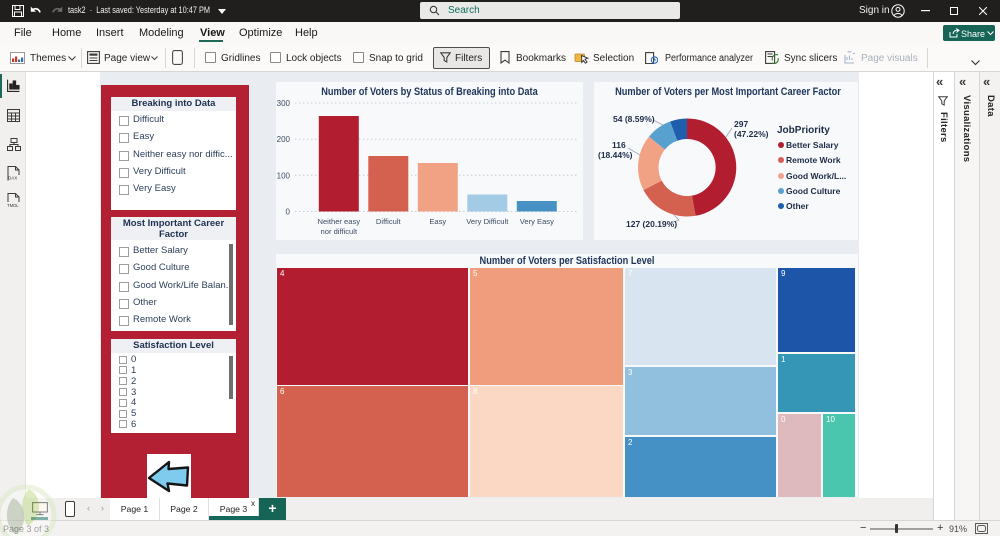 Image resolution: width=1000 pixels, height=536 pixels. Describe the element at coordinates (813, 160) in the screenshot. I see `svg-text: Remote Work` at that location.